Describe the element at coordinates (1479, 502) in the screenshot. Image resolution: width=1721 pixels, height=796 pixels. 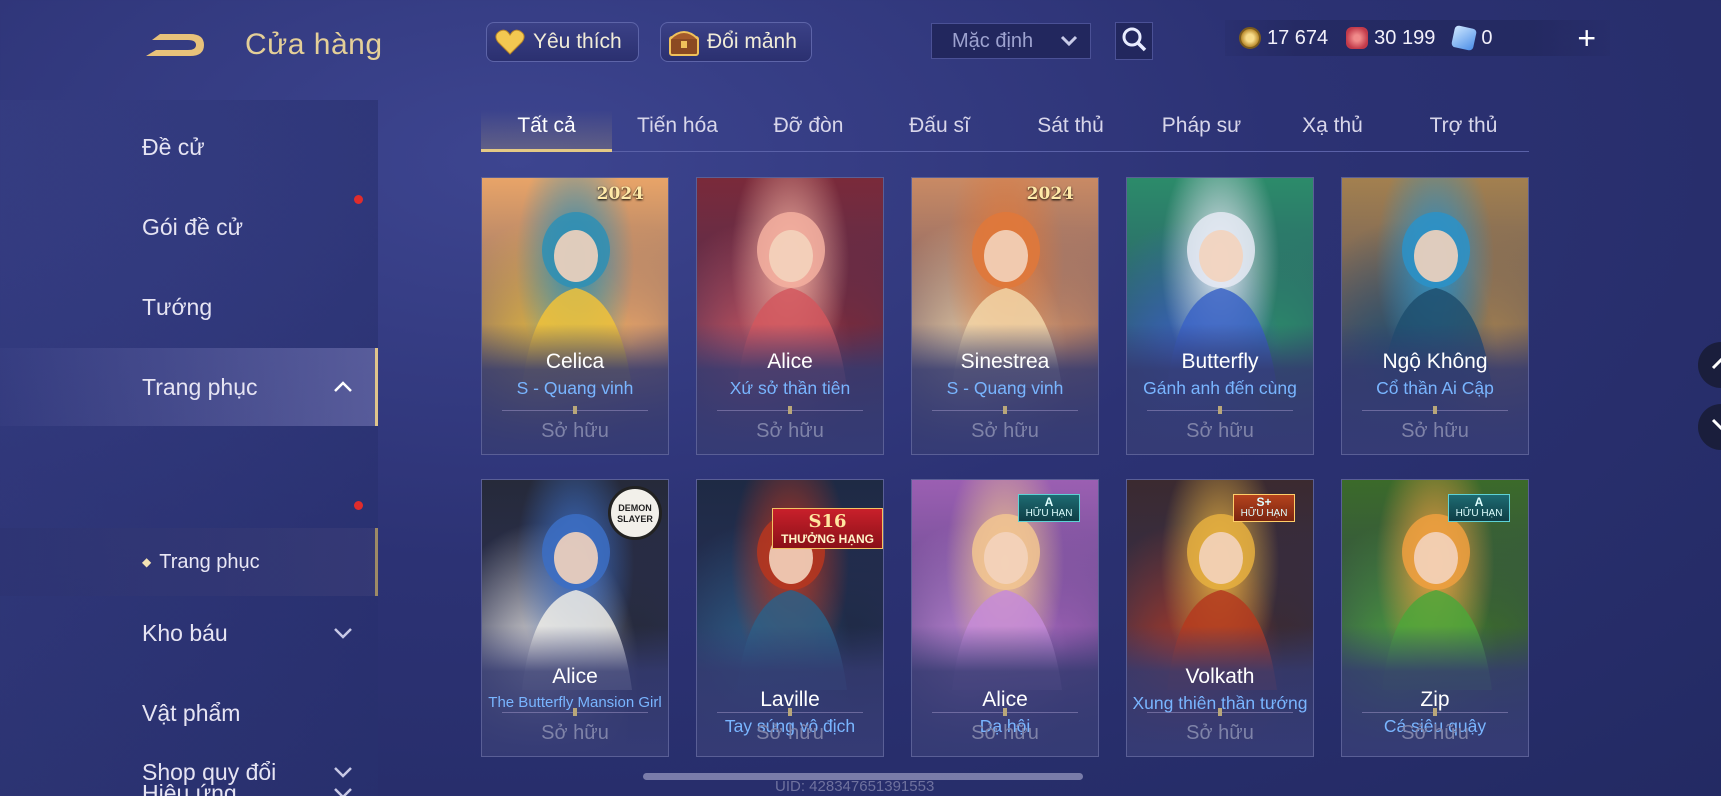
I see `tier-label: A` at that location.